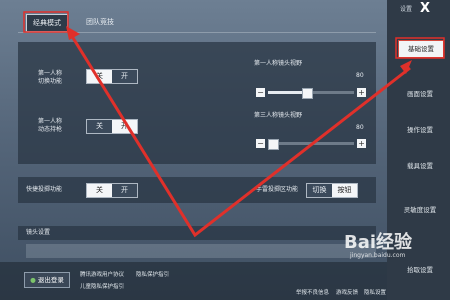 The height and width of the screenshot is (300, 450). I want to click on highlight-box-sidebar, so click(420, 48).